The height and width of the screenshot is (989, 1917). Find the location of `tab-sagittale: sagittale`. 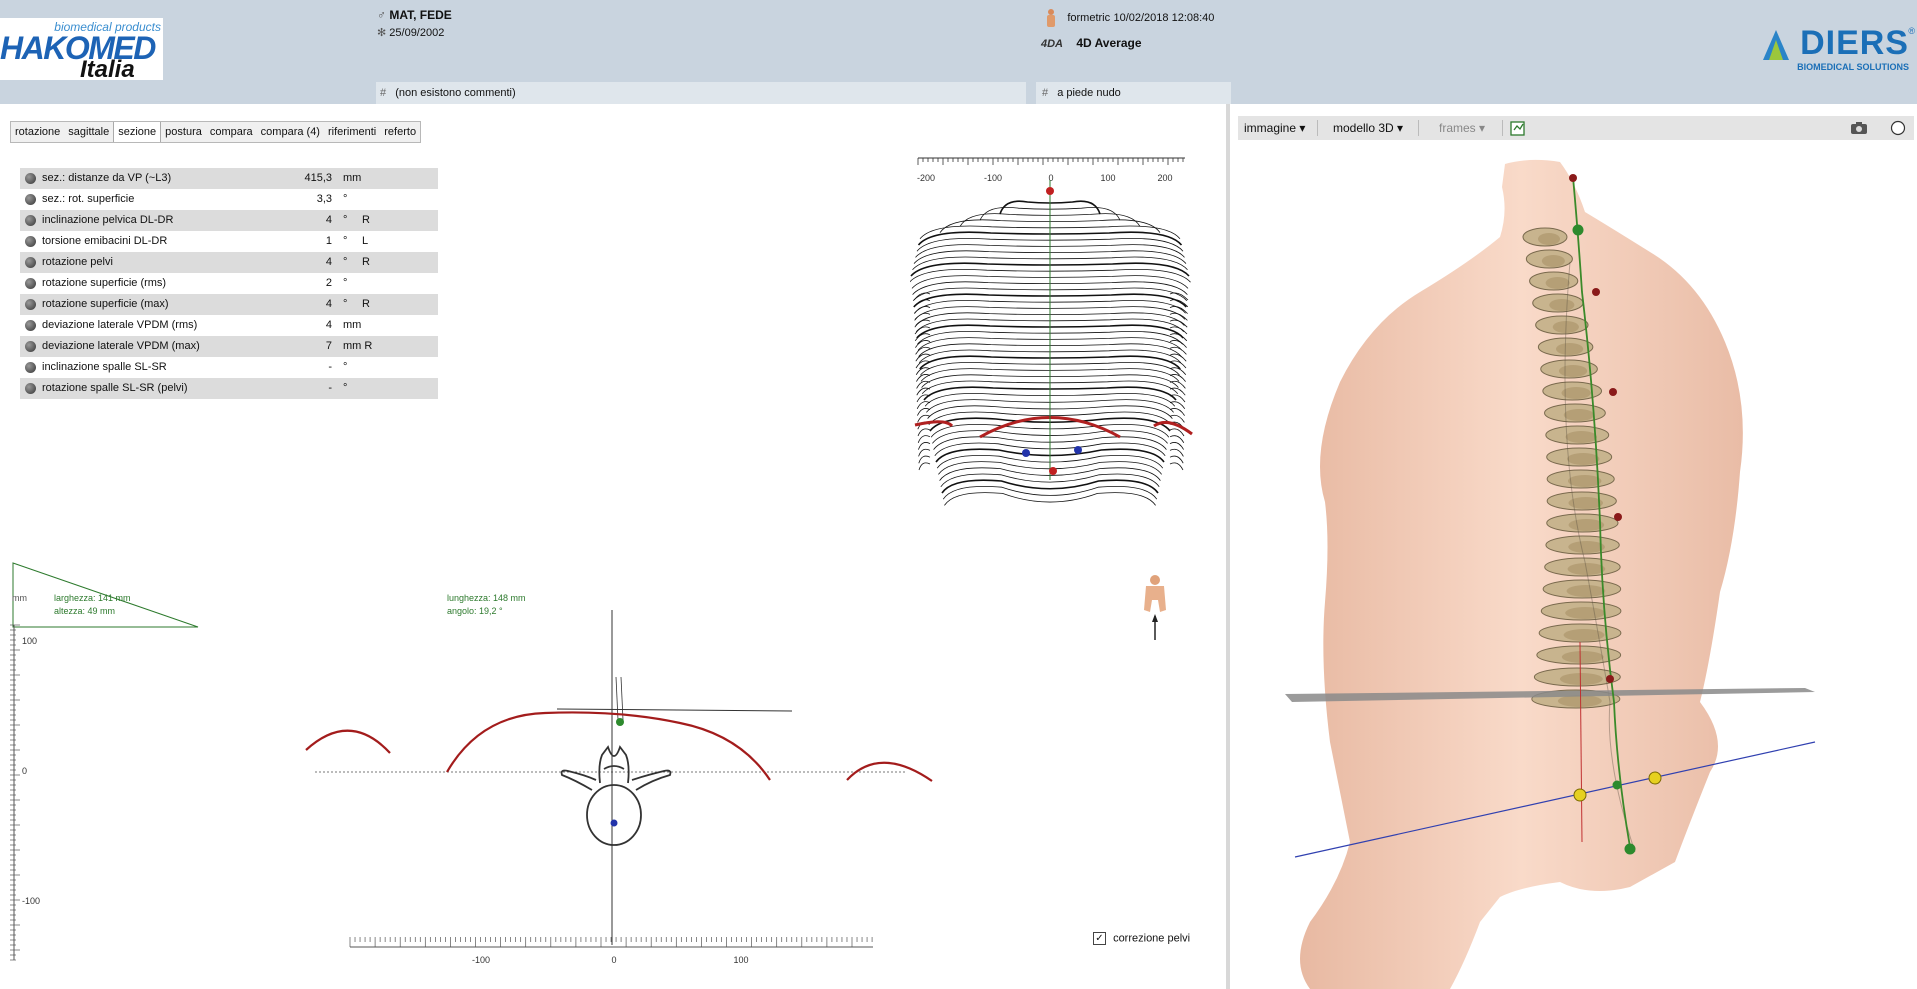

tab-sagittale: sagittale is located at coordinates (88, 132).